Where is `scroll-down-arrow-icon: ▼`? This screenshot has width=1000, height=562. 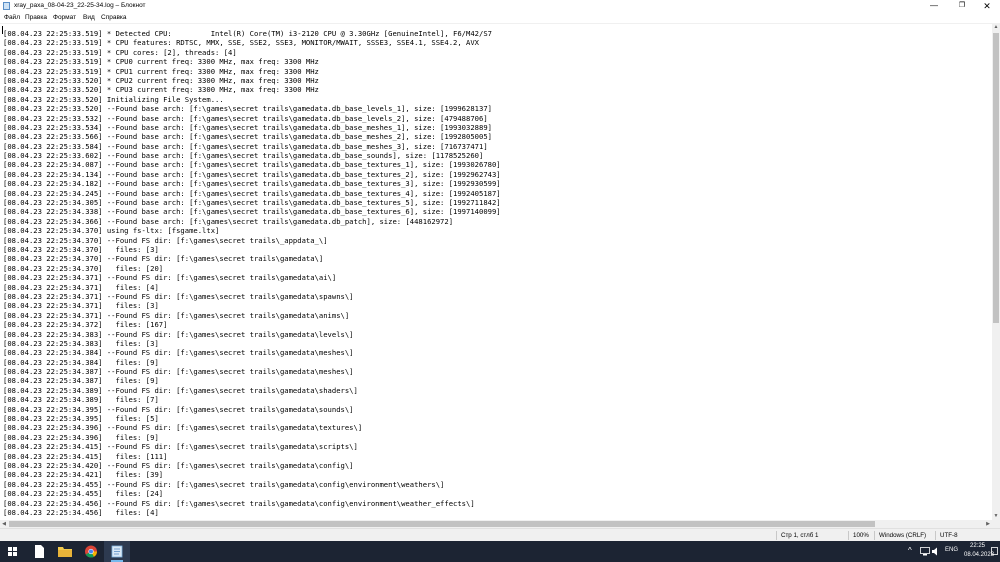
scroll-down-arrow-icon: ▼ is located at coordinates (996, 516).